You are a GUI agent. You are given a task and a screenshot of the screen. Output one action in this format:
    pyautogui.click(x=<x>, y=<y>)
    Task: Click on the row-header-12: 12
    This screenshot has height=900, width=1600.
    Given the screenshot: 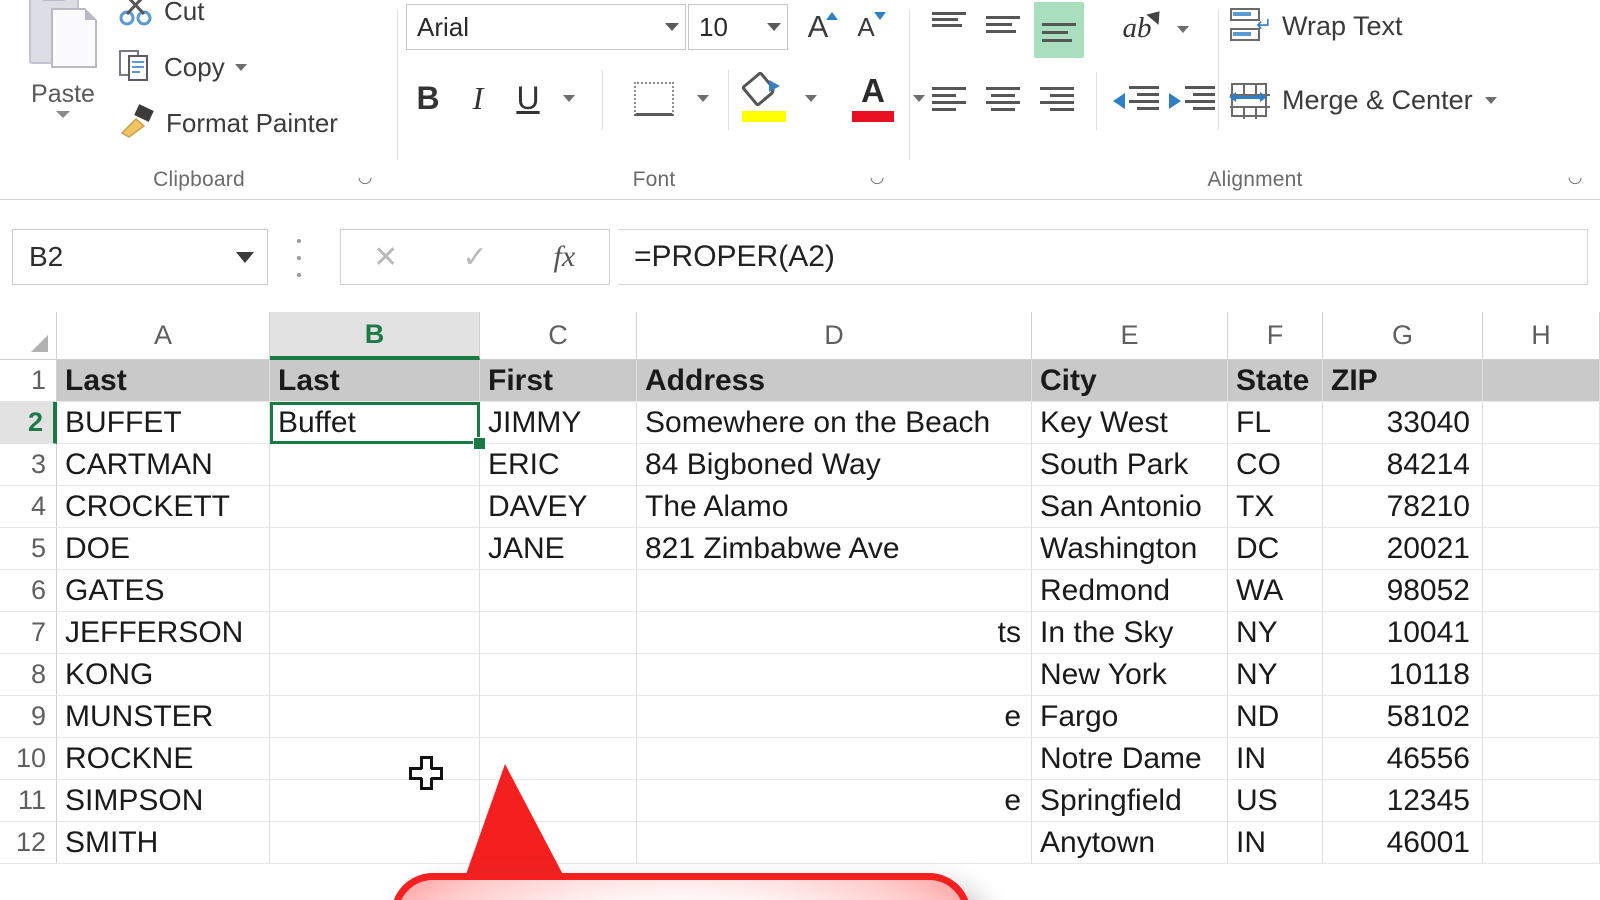 What is the action you would take?
    pyautogui.click(x=28, y=843)
    